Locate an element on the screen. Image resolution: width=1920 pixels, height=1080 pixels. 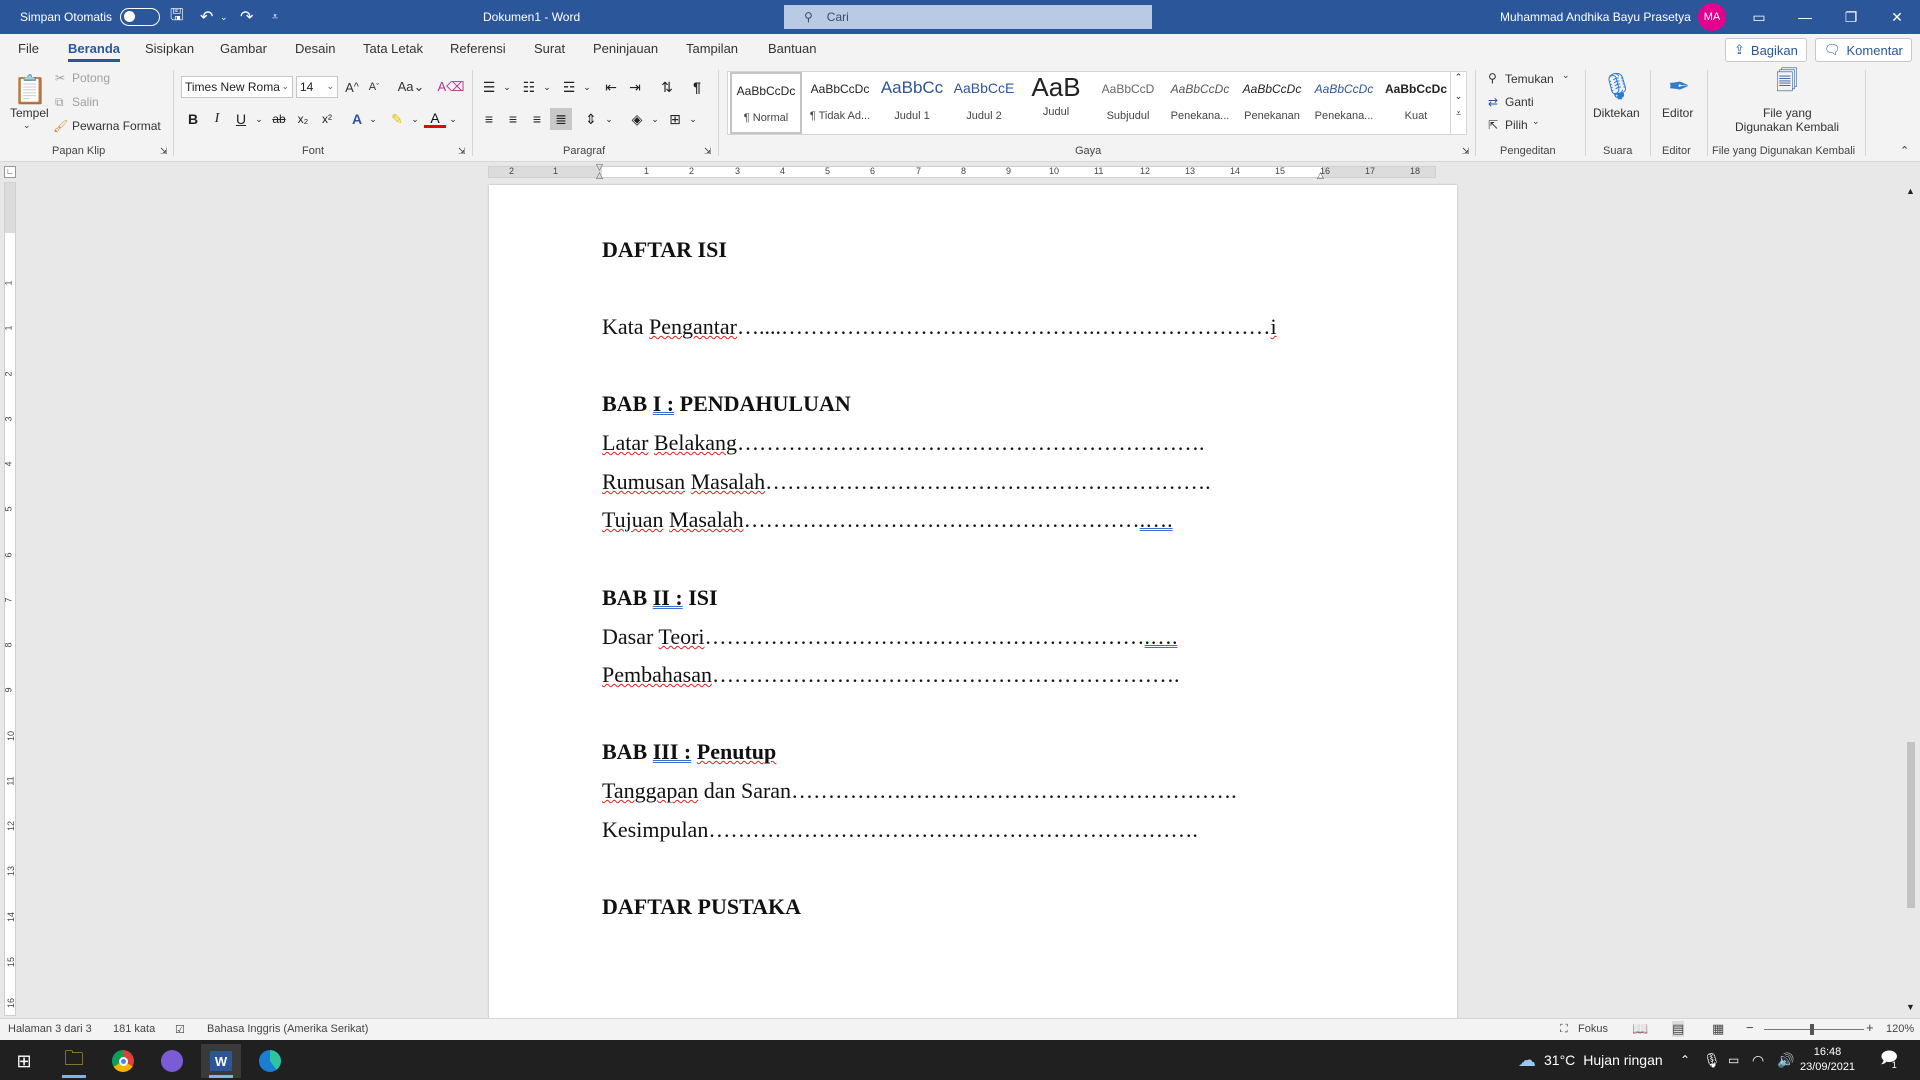
increase-indent-icon: ⇥ is located at coordinates (635, 87).